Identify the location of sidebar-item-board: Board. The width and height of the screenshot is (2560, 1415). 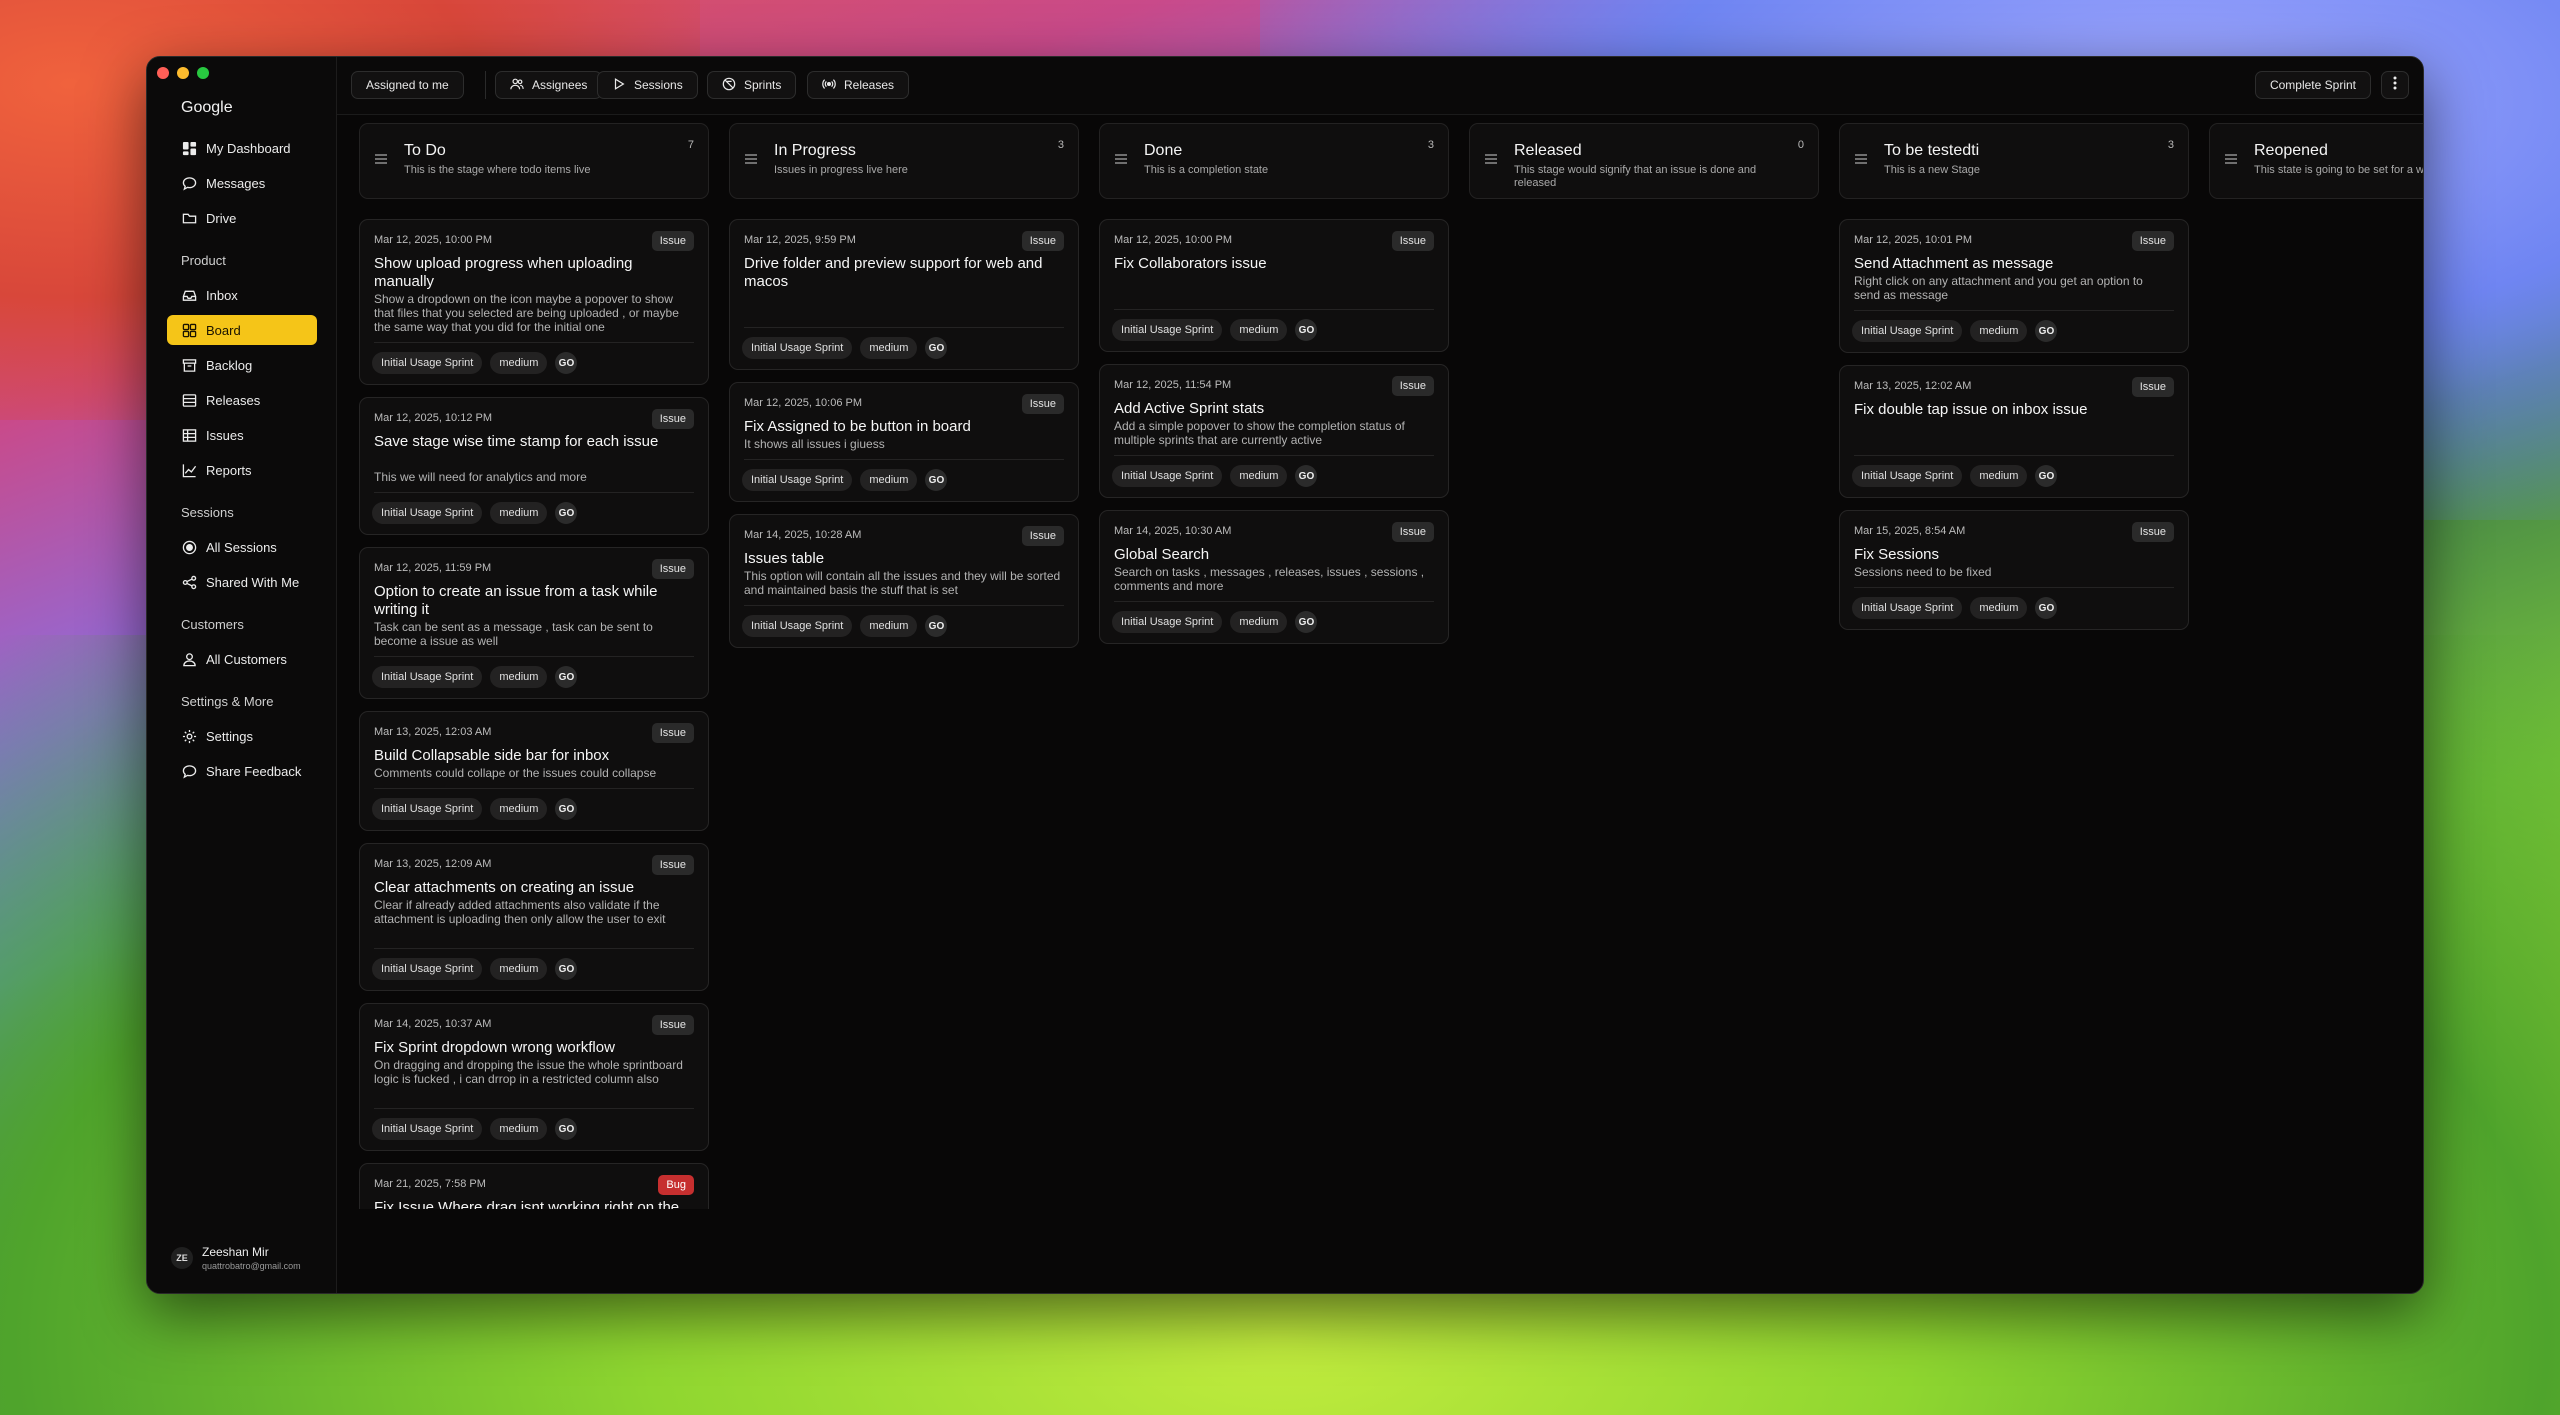
(242, 330).